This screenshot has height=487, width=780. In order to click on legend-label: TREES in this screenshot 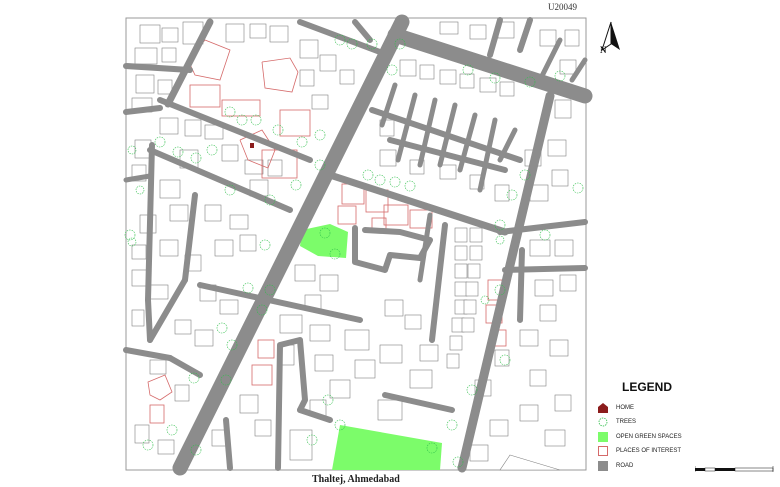, I will do `click(626, 422)`.